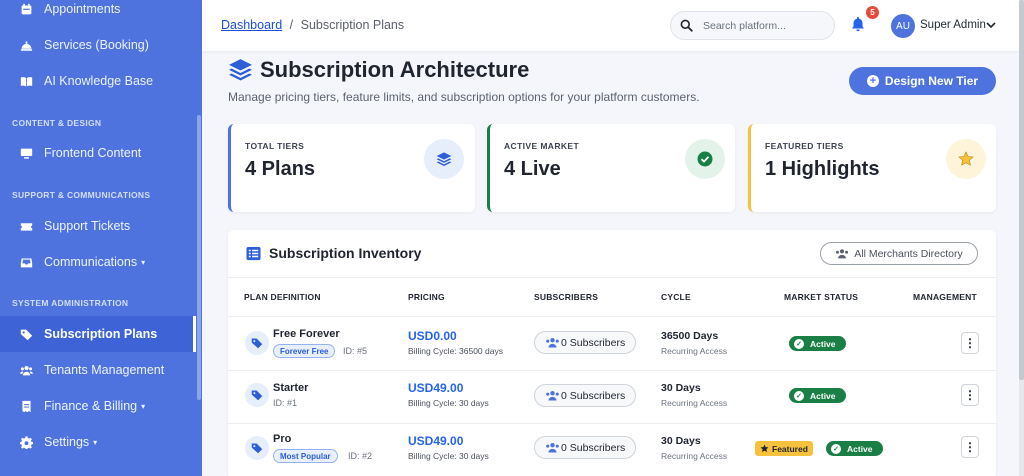  Describe the element at coordinates (872, 168) in the screenshot. I see `stat-card-featured-tiers: FEATURED TIERS 1 Highlights` at that location.